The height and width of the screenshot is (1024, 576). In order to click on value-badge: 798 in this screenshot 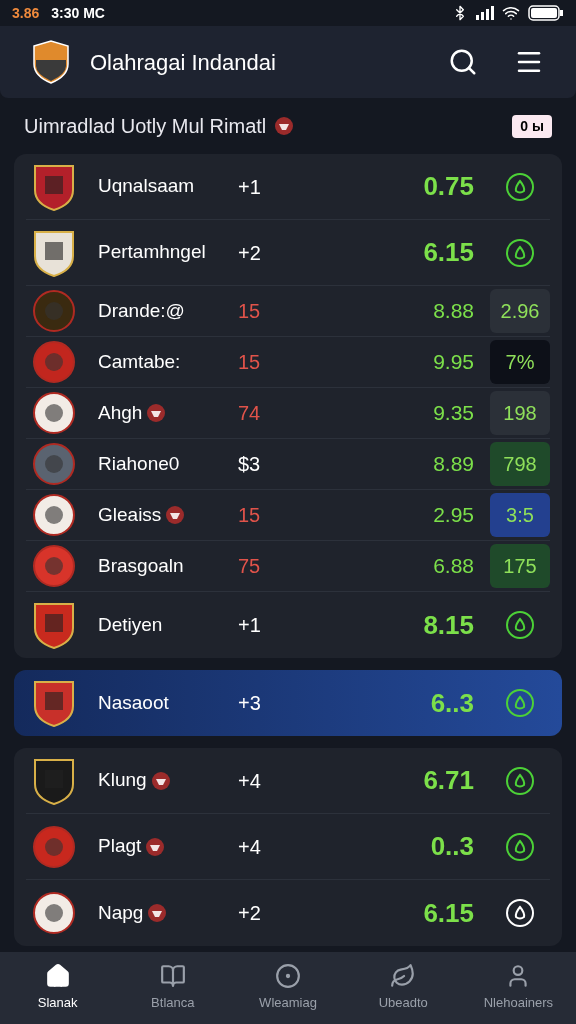, I will do `click(520, 464)`.